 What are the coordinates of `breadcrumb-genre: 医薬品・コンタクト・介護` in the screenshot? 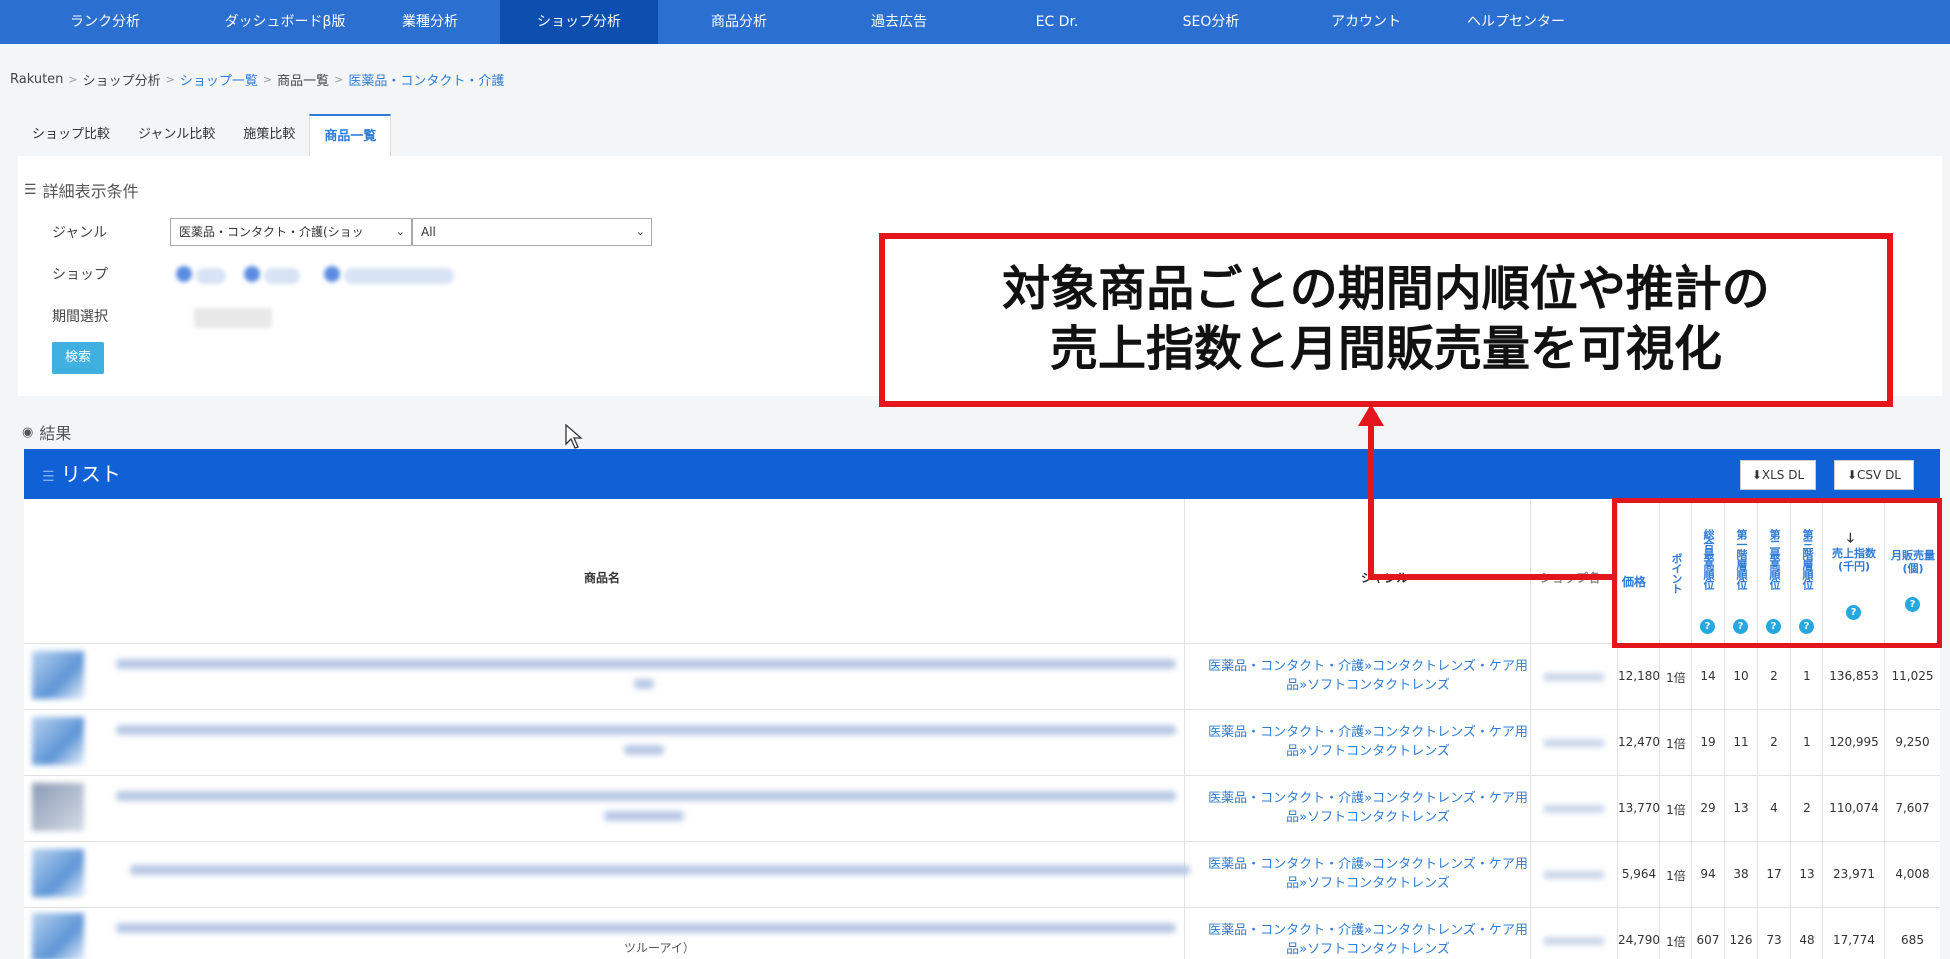 It's located at (426, 79).